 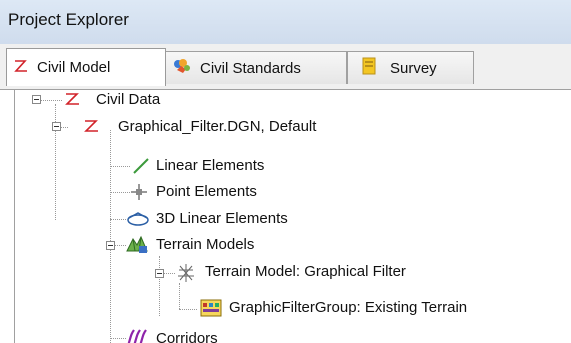 What do you see at coordinates (210, 165) in the screenshot?
I see `tree-item-linear-elements: Linear Elements` at bounding box center [210, 165].